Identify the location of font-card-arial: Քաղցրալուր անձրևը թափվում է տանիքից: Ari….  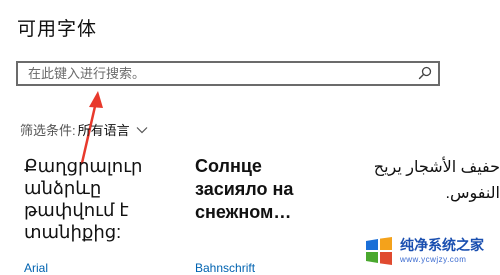
(91, 215).